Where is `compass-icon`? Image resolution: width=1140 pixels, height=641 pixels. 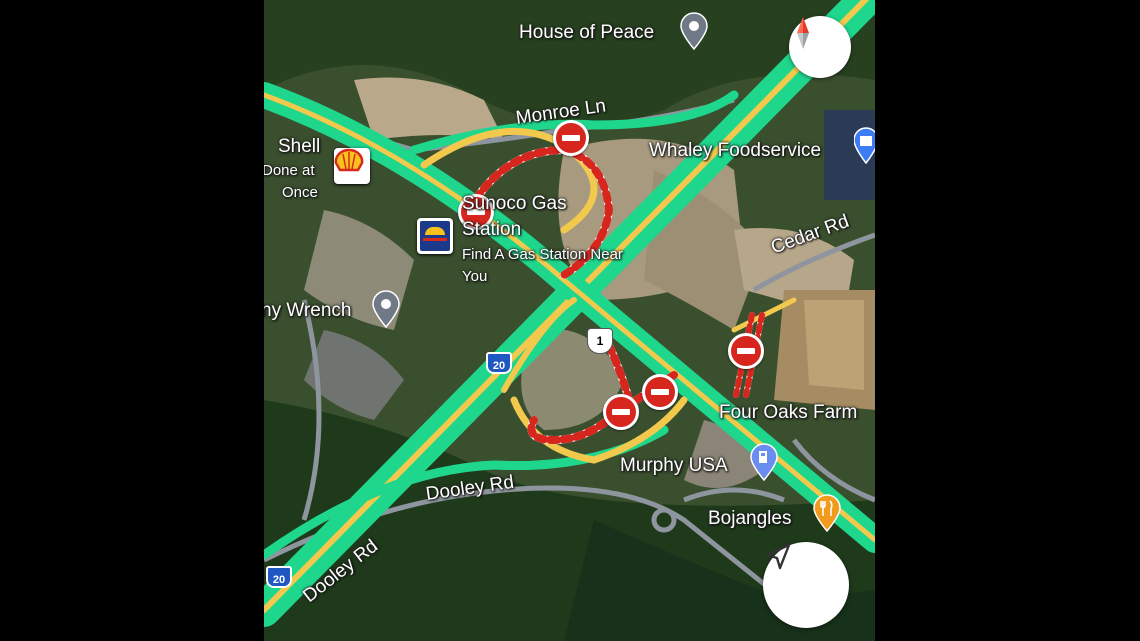
compass-icon is located at coordinates (820, 47).